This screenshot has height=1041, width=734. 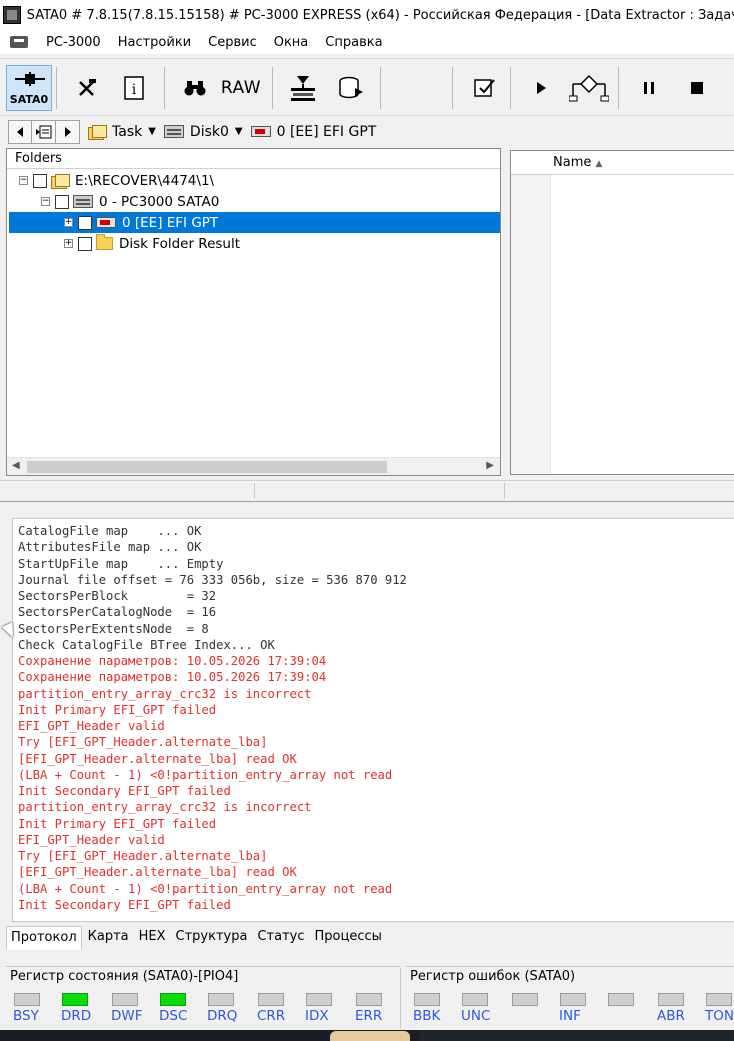 I want to click on tab-status: Статус, so click(x=280, y=938).